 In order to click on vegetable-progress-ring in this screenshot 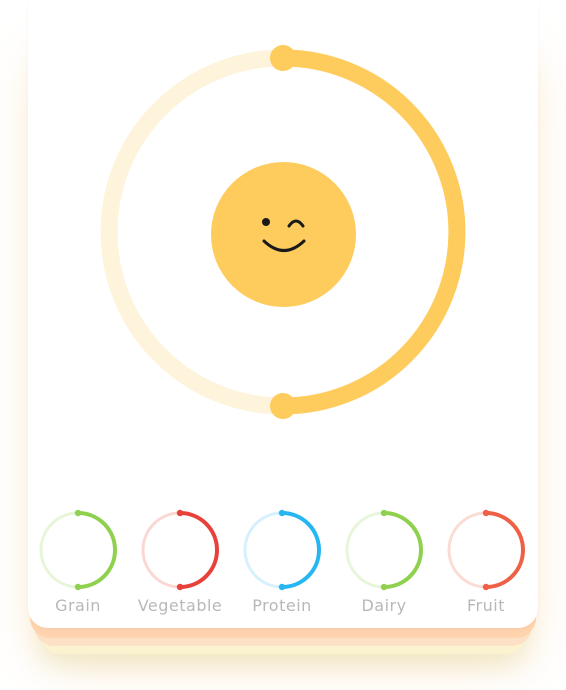, I will do `click(180, 550)`.